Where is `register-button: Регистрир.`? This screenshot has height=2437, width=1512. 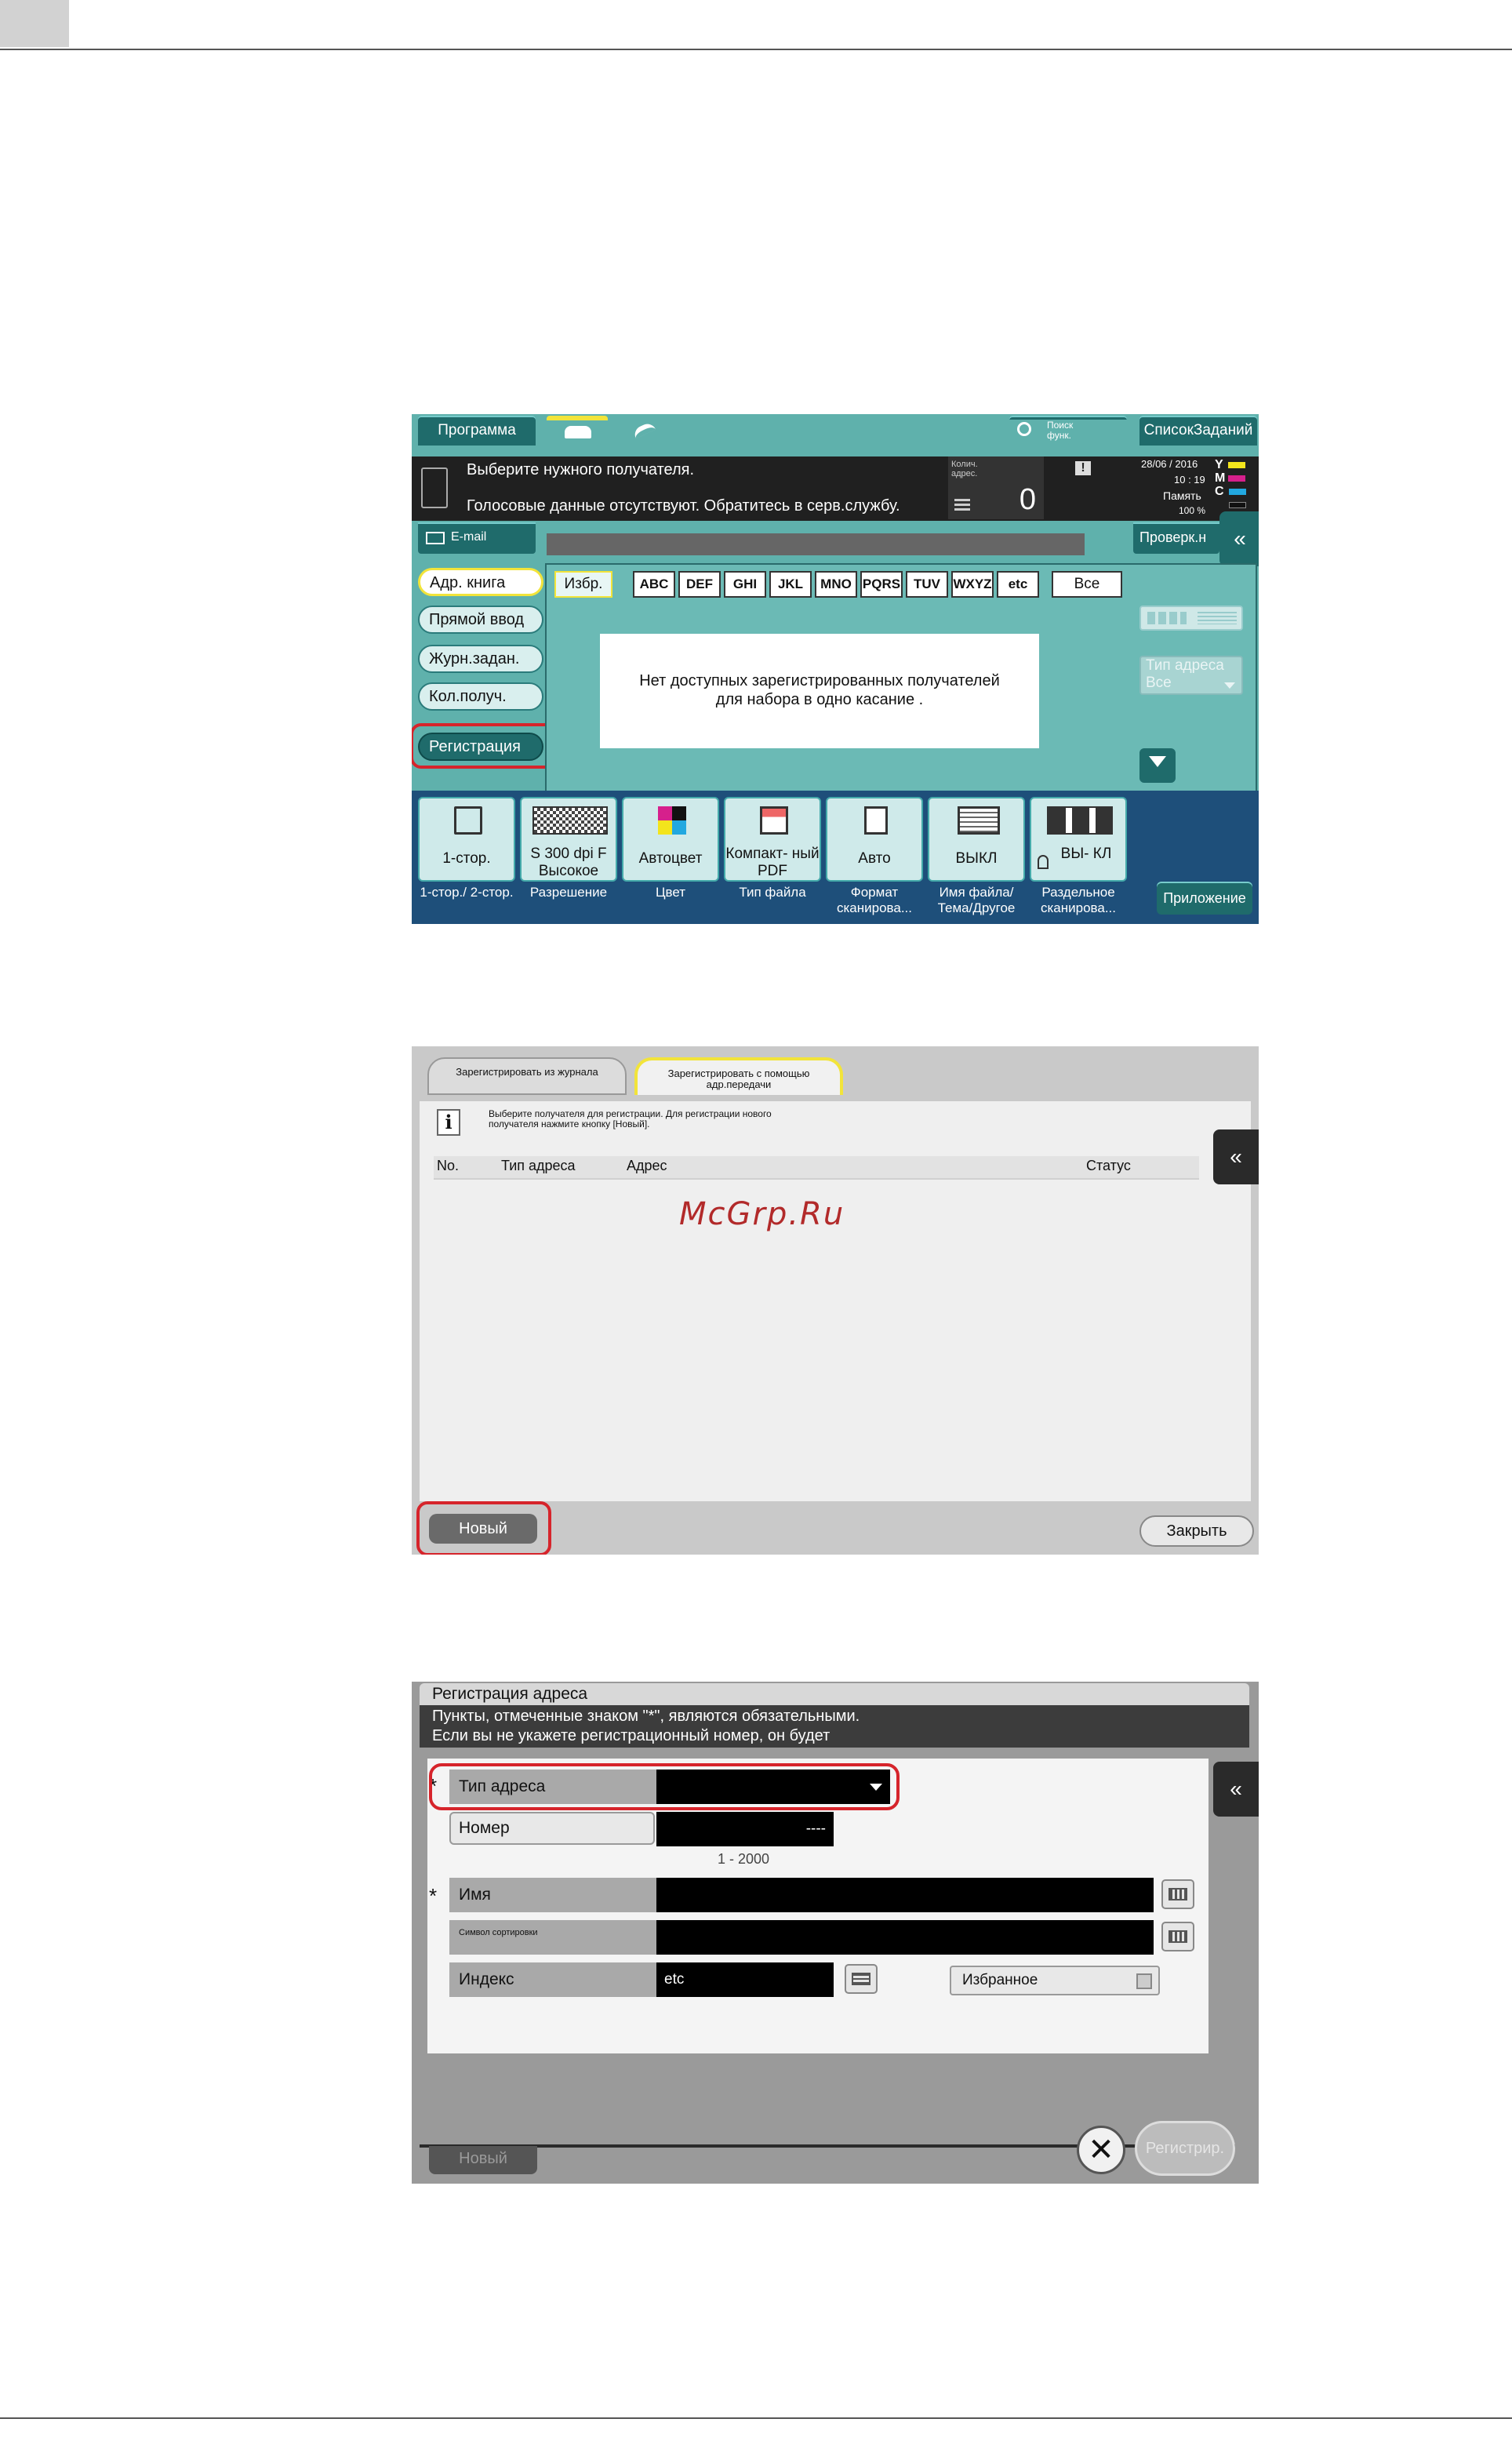 register-button: Регистрир. is located at coordinates (1185, 2148).